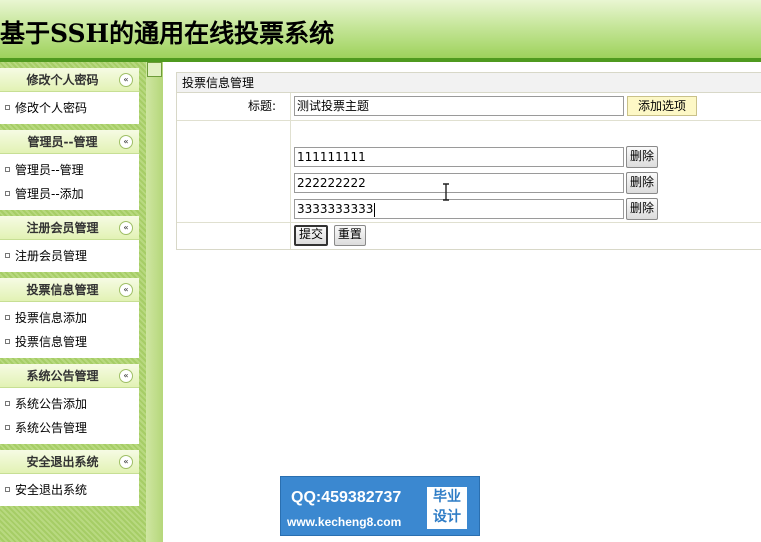 Image resolution: width=761 pixels, height=542 pixels. Describe the element at coordinates (62, 462) in the screenshot. I see `menu-group-title: 安全退出系统` at that location.